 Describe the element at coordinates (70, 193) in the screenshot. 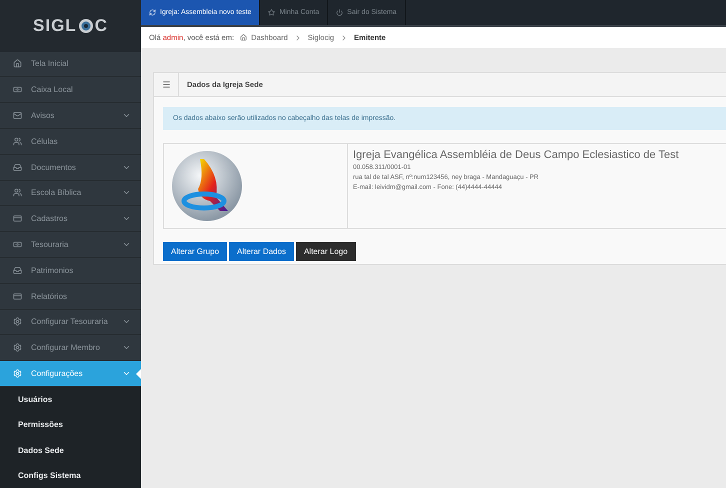

I see `sidebar-item: Escola Bíblica` at that location.